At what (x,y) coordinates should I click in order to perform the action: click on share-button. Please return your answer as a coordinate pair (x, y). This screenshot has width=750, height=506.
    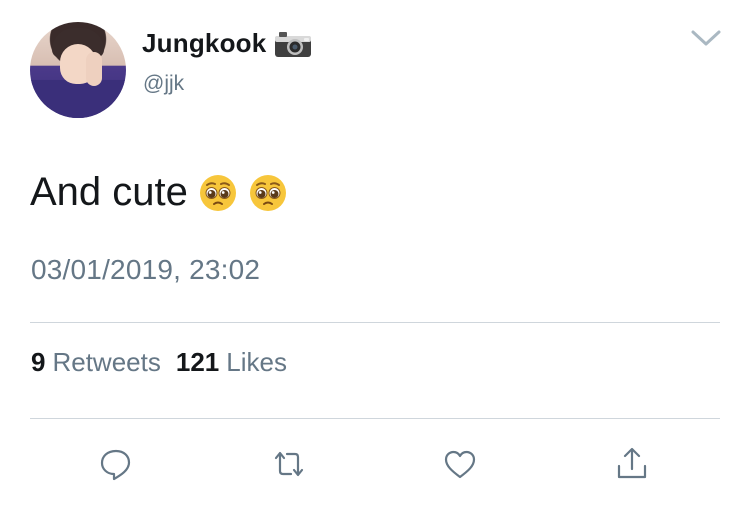
    Looking at the image, I should click on (632, 464).